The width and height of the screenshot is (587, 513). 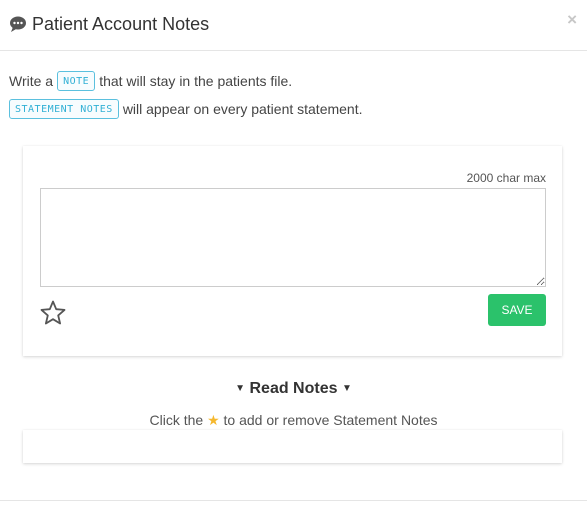 What do you see at coordinates (293, 500) in the screenshot?
I see `modal-footer-divider` at bounding box center [293, 500].